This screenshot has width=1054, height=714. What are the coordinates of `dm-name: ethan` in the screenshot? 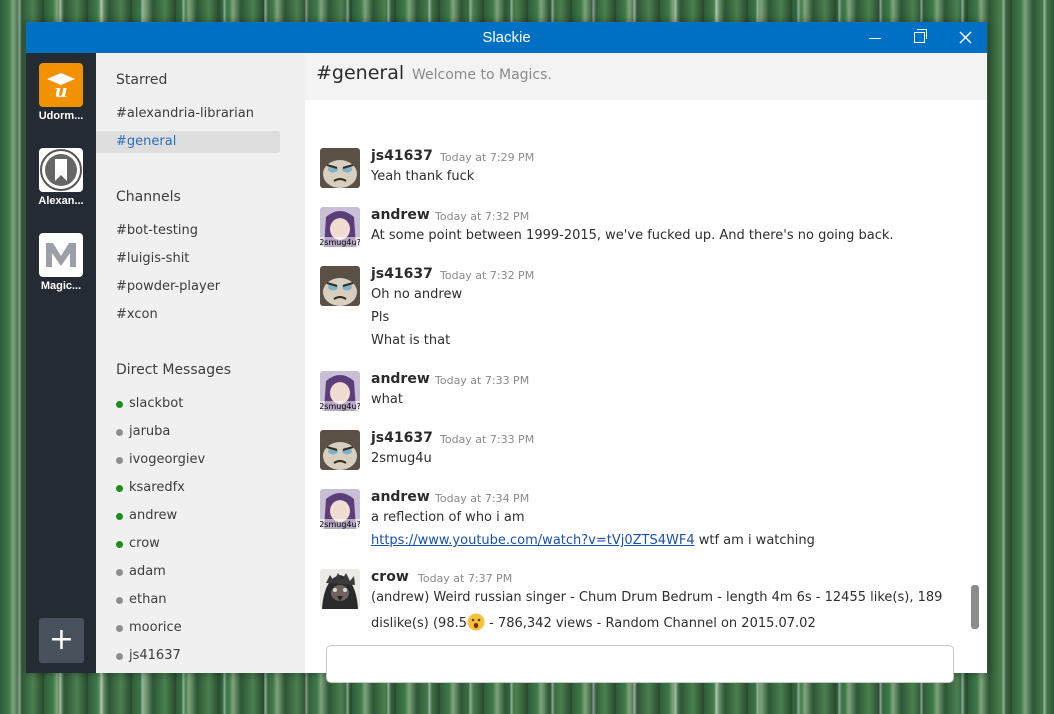 It's located at (148, 599).